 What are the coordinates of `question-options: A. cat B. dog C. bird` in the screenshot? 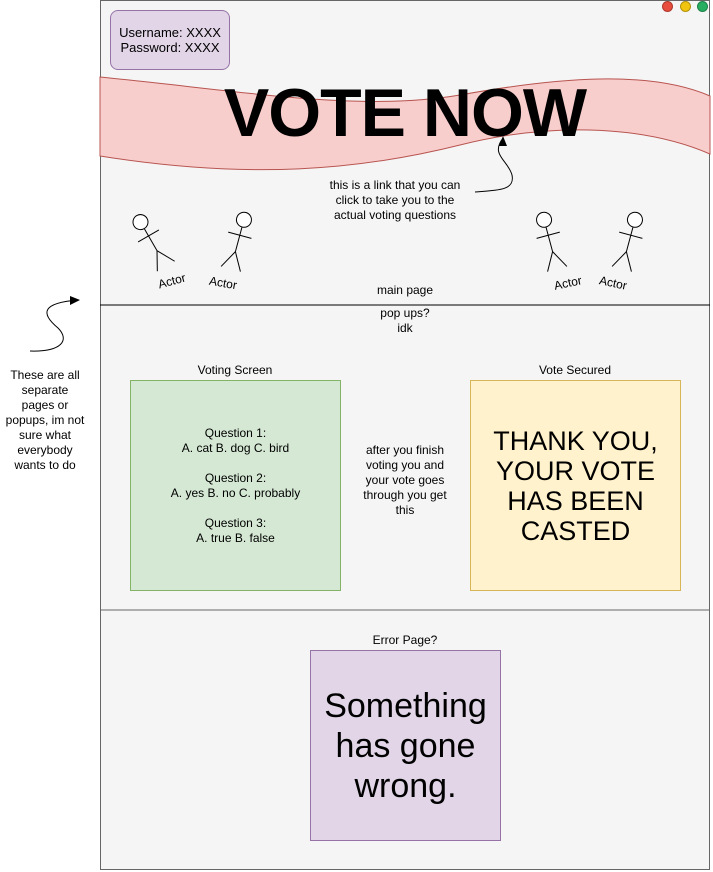 It's located at (235, 448).